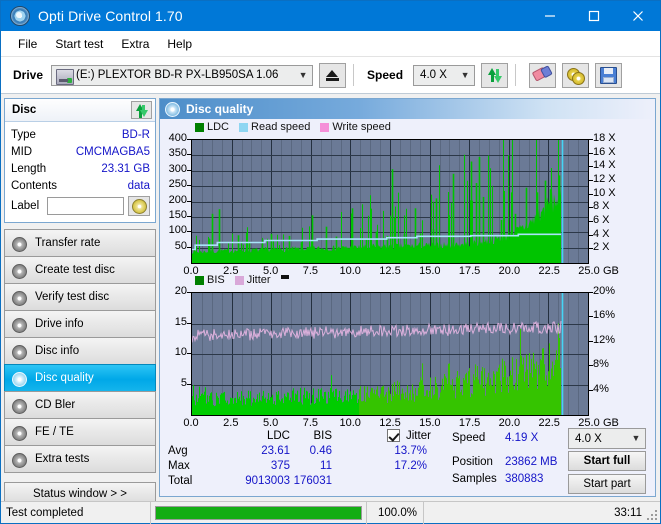 This screenshot has width=661, height=524. Describe the element at coordinates (531, 462) in the screenshot. I see `position-stat-value: 23862 MB` at that location.